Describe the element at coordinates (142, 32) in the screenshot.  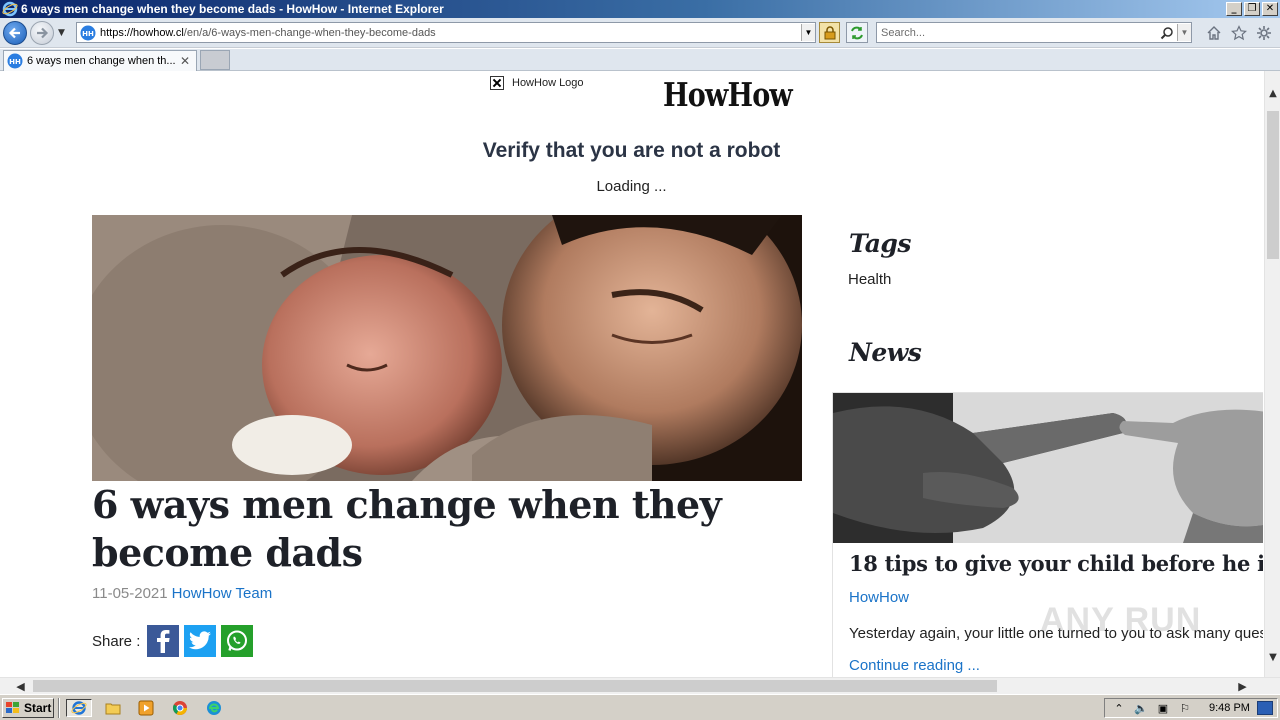
I see `url-domain: https://howhow.cl` at that location.